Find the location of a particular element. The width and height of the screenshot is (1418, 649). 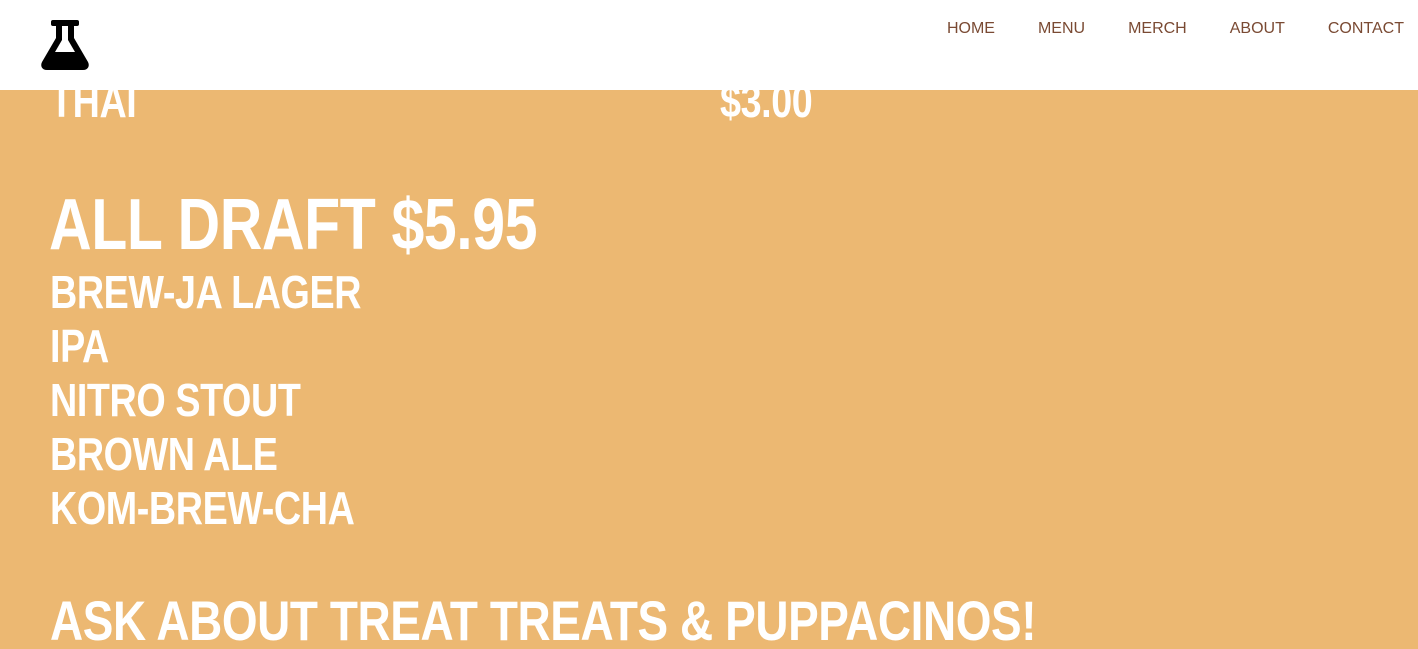

draft-item-brew-ja-lager: BREW-JA LAGER is located at coordinates (206, 292).